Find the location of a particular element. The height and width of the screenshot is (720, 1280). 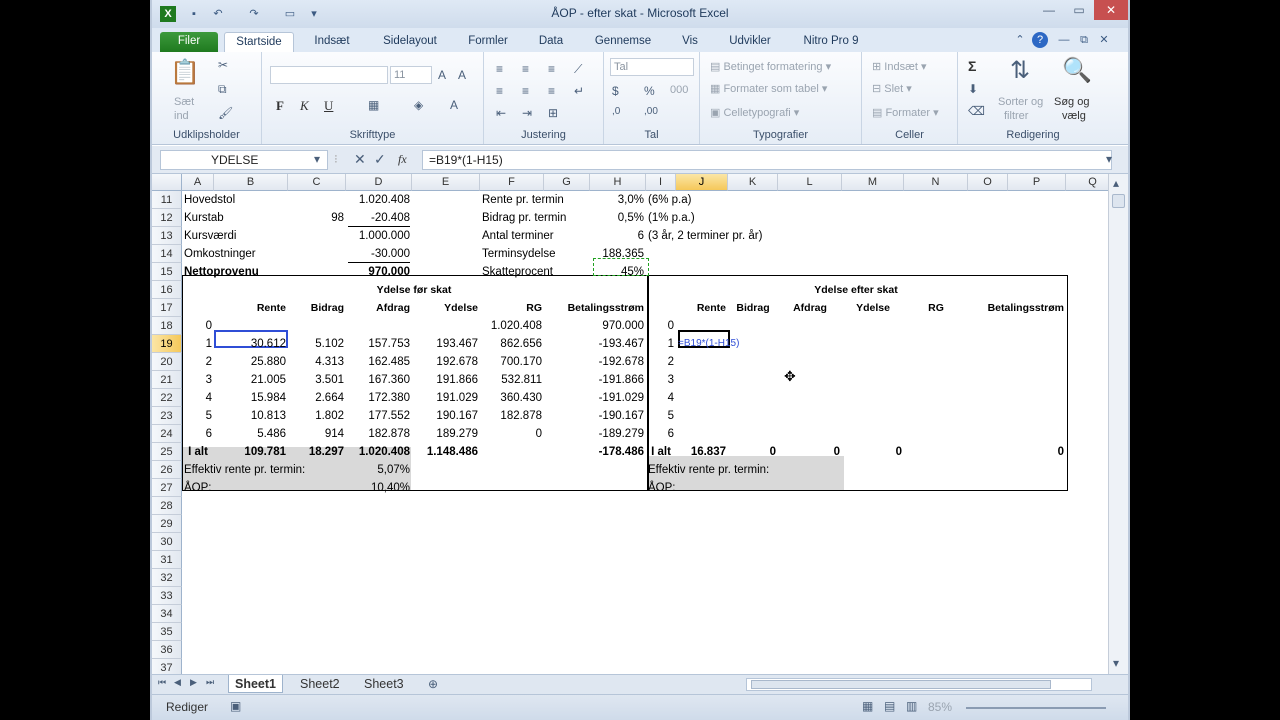

column-header-f: F is located at coordinates (512, 182).